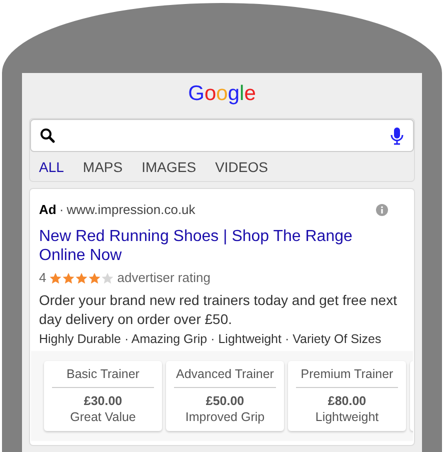 Image resolution: width=444 pixels, height=452 pixels. What do you see at coordinates (225, 417) in the screenshot?
I see `sitelink-note: Improved Grip` at bounding box center [225, 417].